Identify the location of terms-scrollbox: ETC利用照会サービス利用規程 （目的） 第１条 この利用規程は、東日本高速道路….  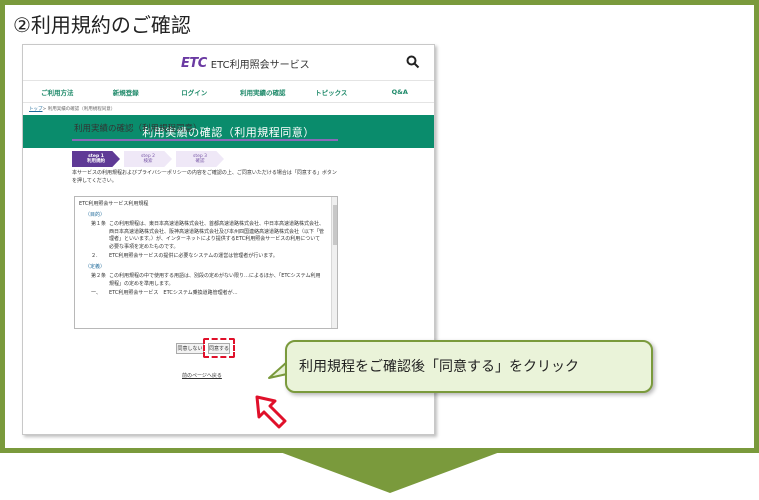
(206, 262).